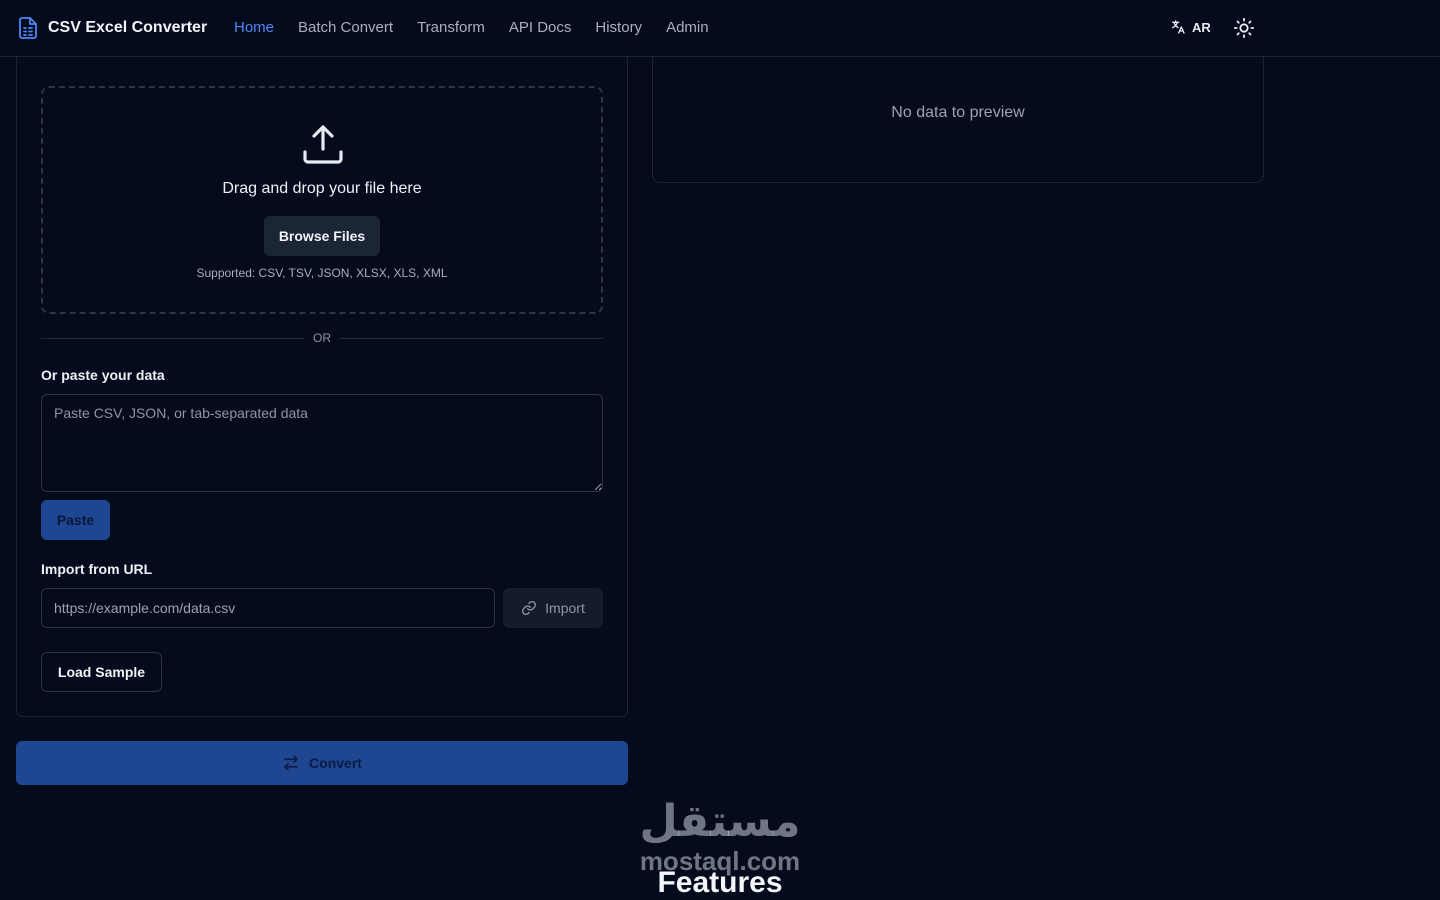 The image size is (1440, 900). Describe the element at coordinates (335, 763) in the screenshot. I see `convert-label: Convert` at that location.